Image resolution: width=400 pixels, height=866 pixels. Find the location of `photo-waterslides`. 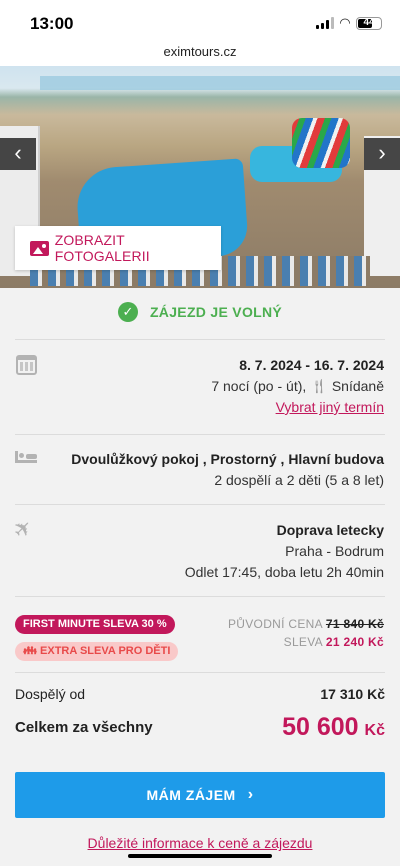

photo-waterslides is located at coordinates (321, 143).